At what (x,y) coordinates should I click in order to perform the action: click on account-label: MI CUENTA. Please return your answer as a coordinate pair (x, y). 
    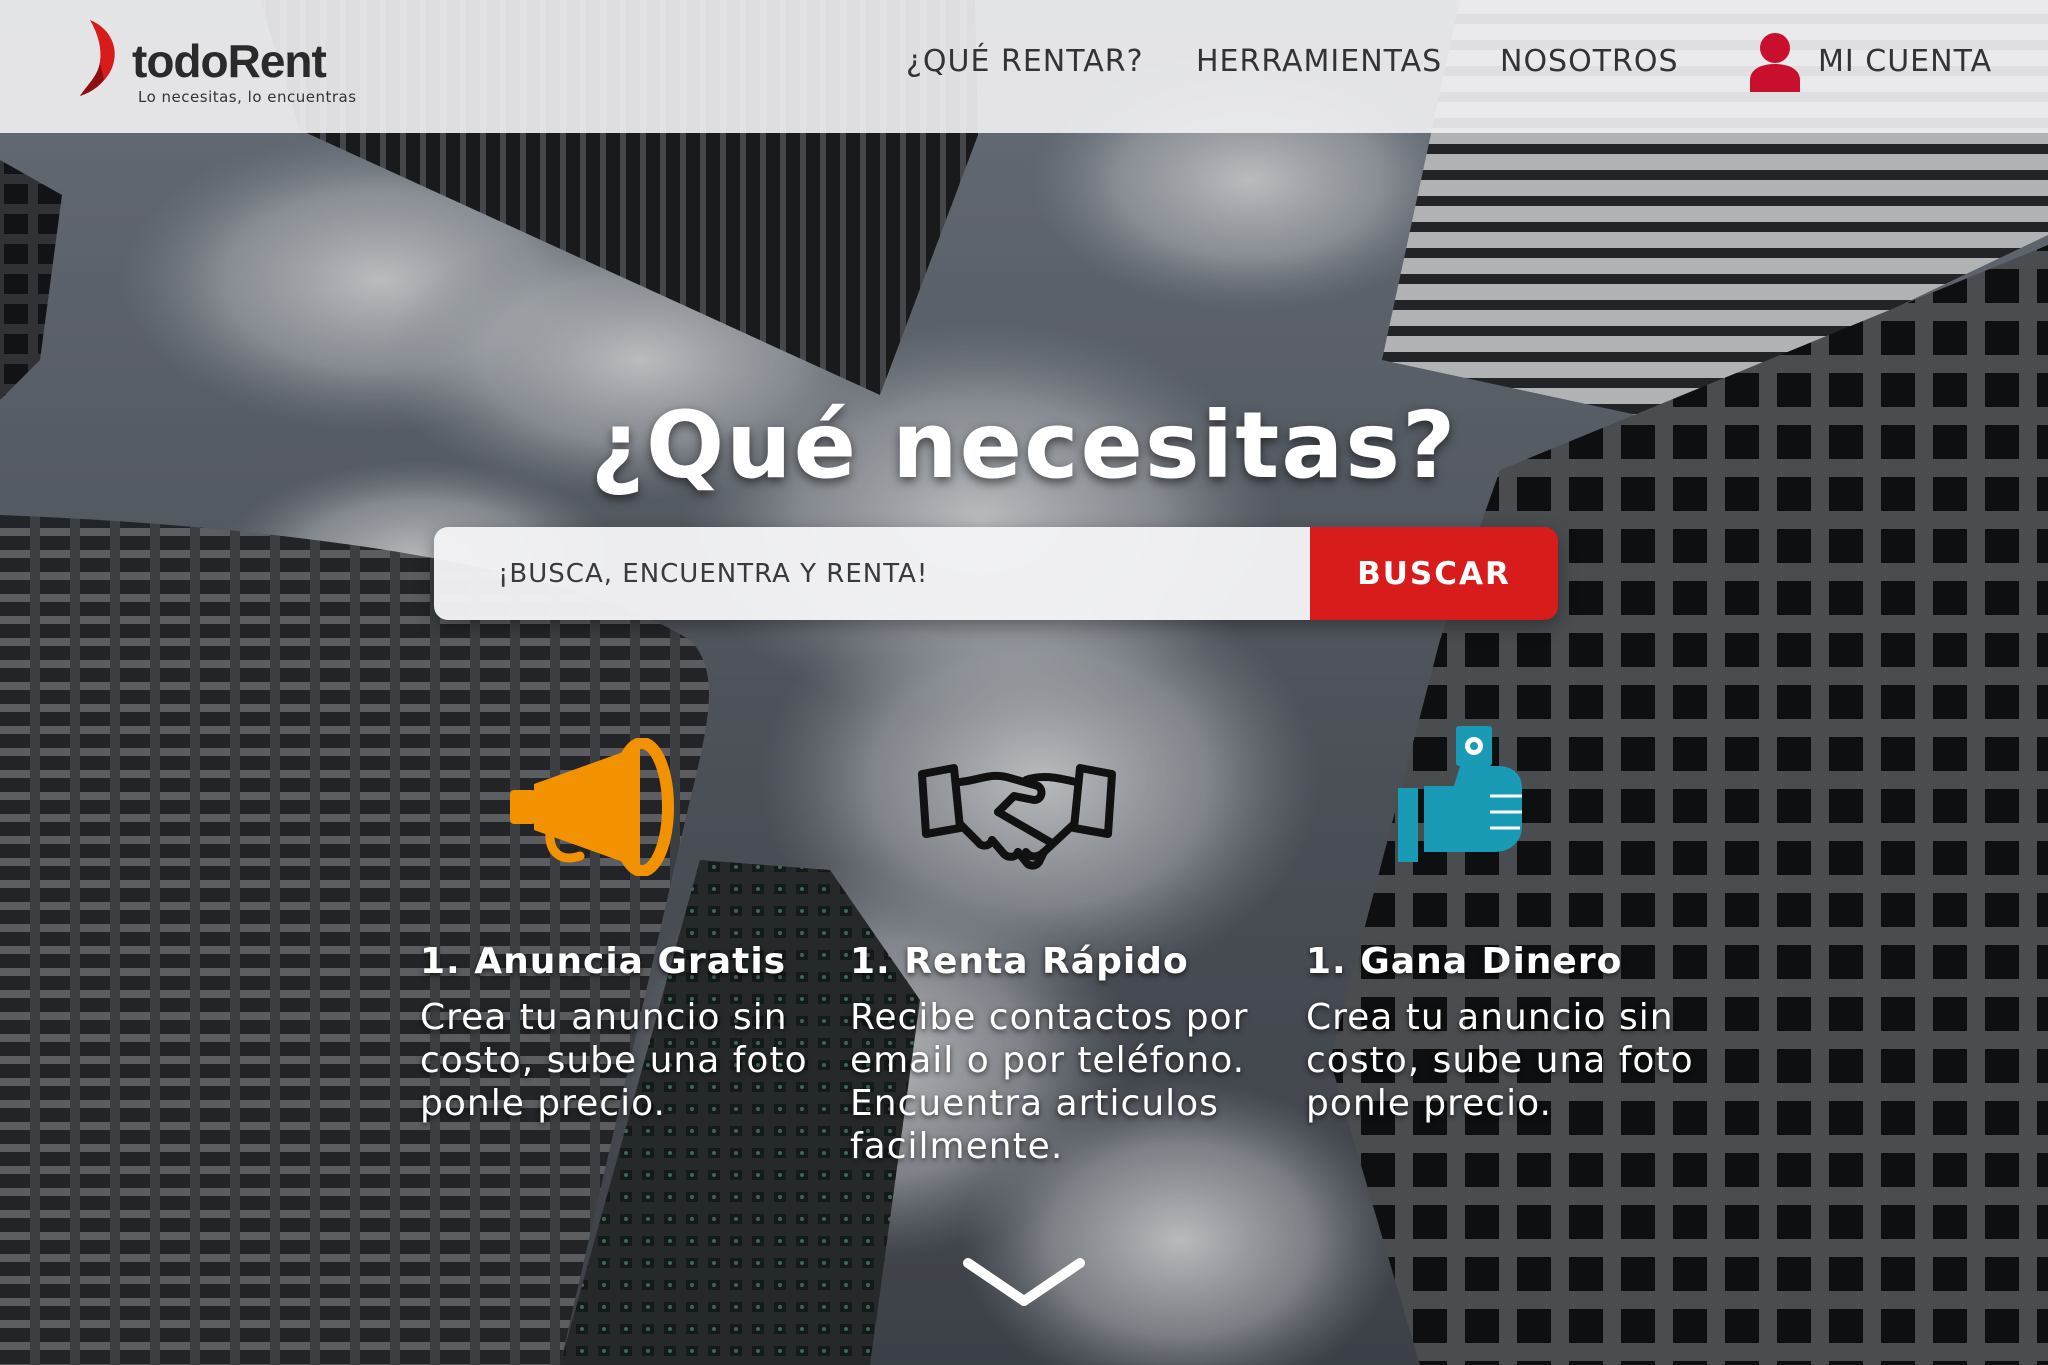
    Looking at the image, I should click on (1905, 61).